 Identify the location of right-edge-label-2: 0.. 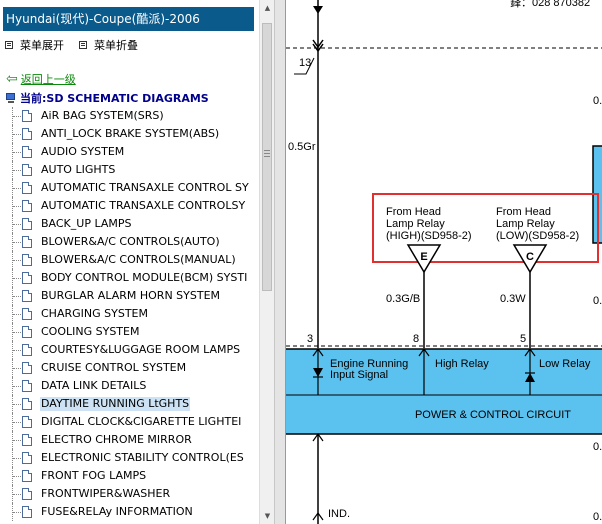
(597, 301).